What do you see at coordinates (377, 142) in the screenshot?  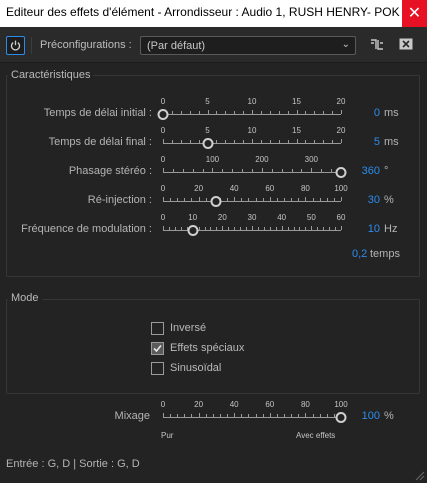 I see `param-value: 5` at bounding box center [377, 142].